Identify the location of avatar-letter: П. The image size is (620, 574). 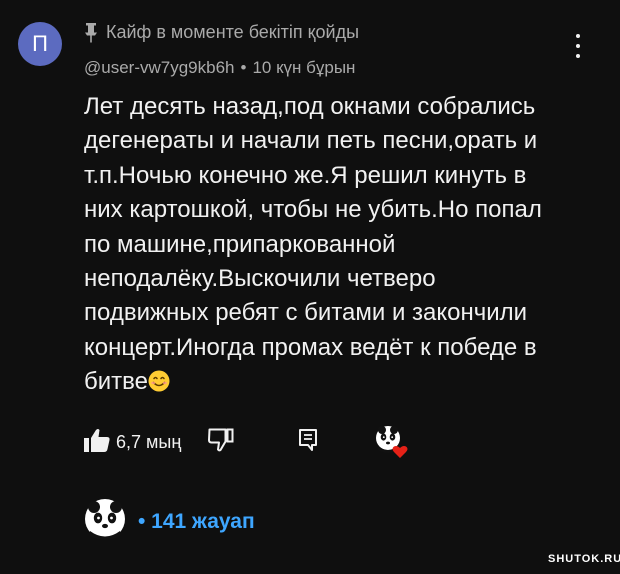
(40, 43).